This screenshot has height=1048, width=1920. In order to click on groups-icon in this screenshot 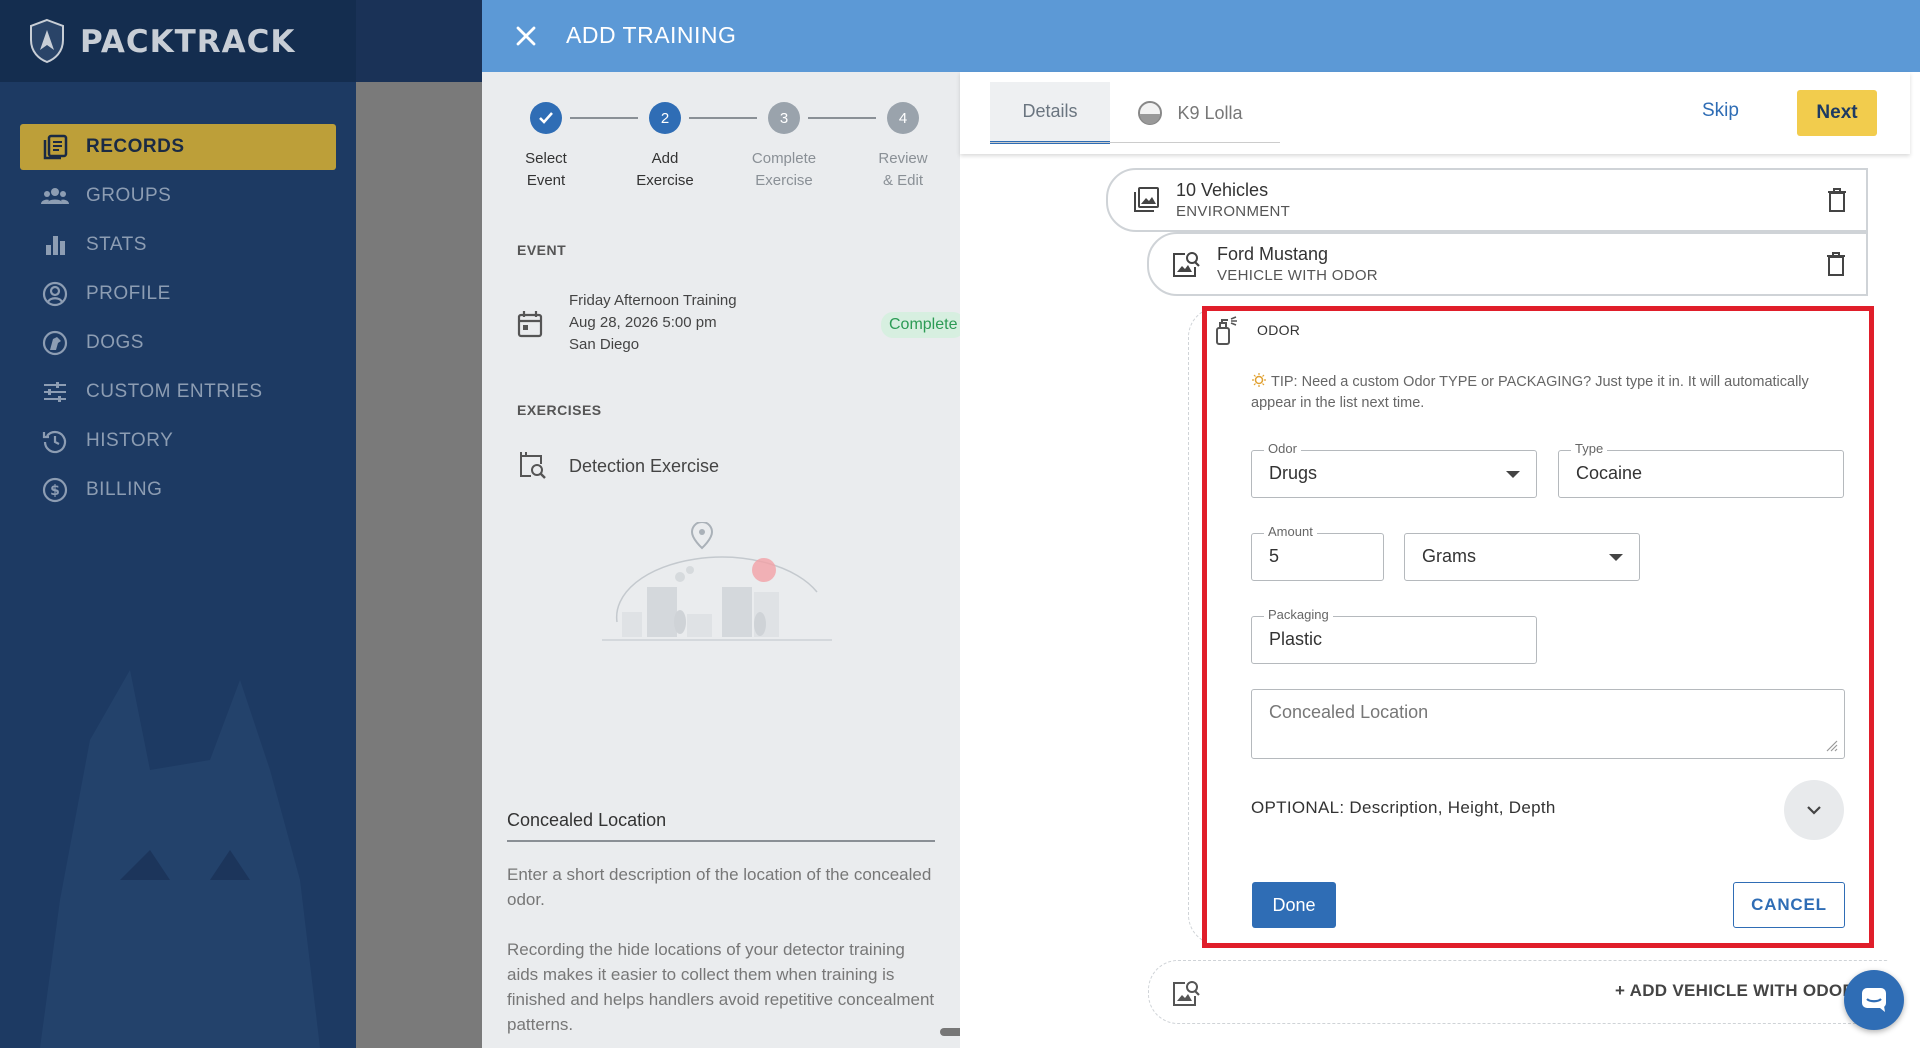, I will do `click(55, 196)`.